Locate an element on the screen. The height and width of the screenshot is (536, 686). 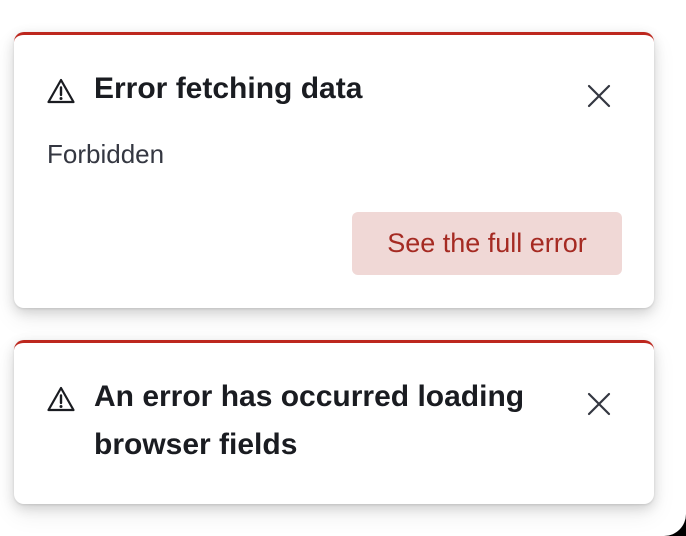
toast-title: Error fetching data is located at coordinates (228, 88).